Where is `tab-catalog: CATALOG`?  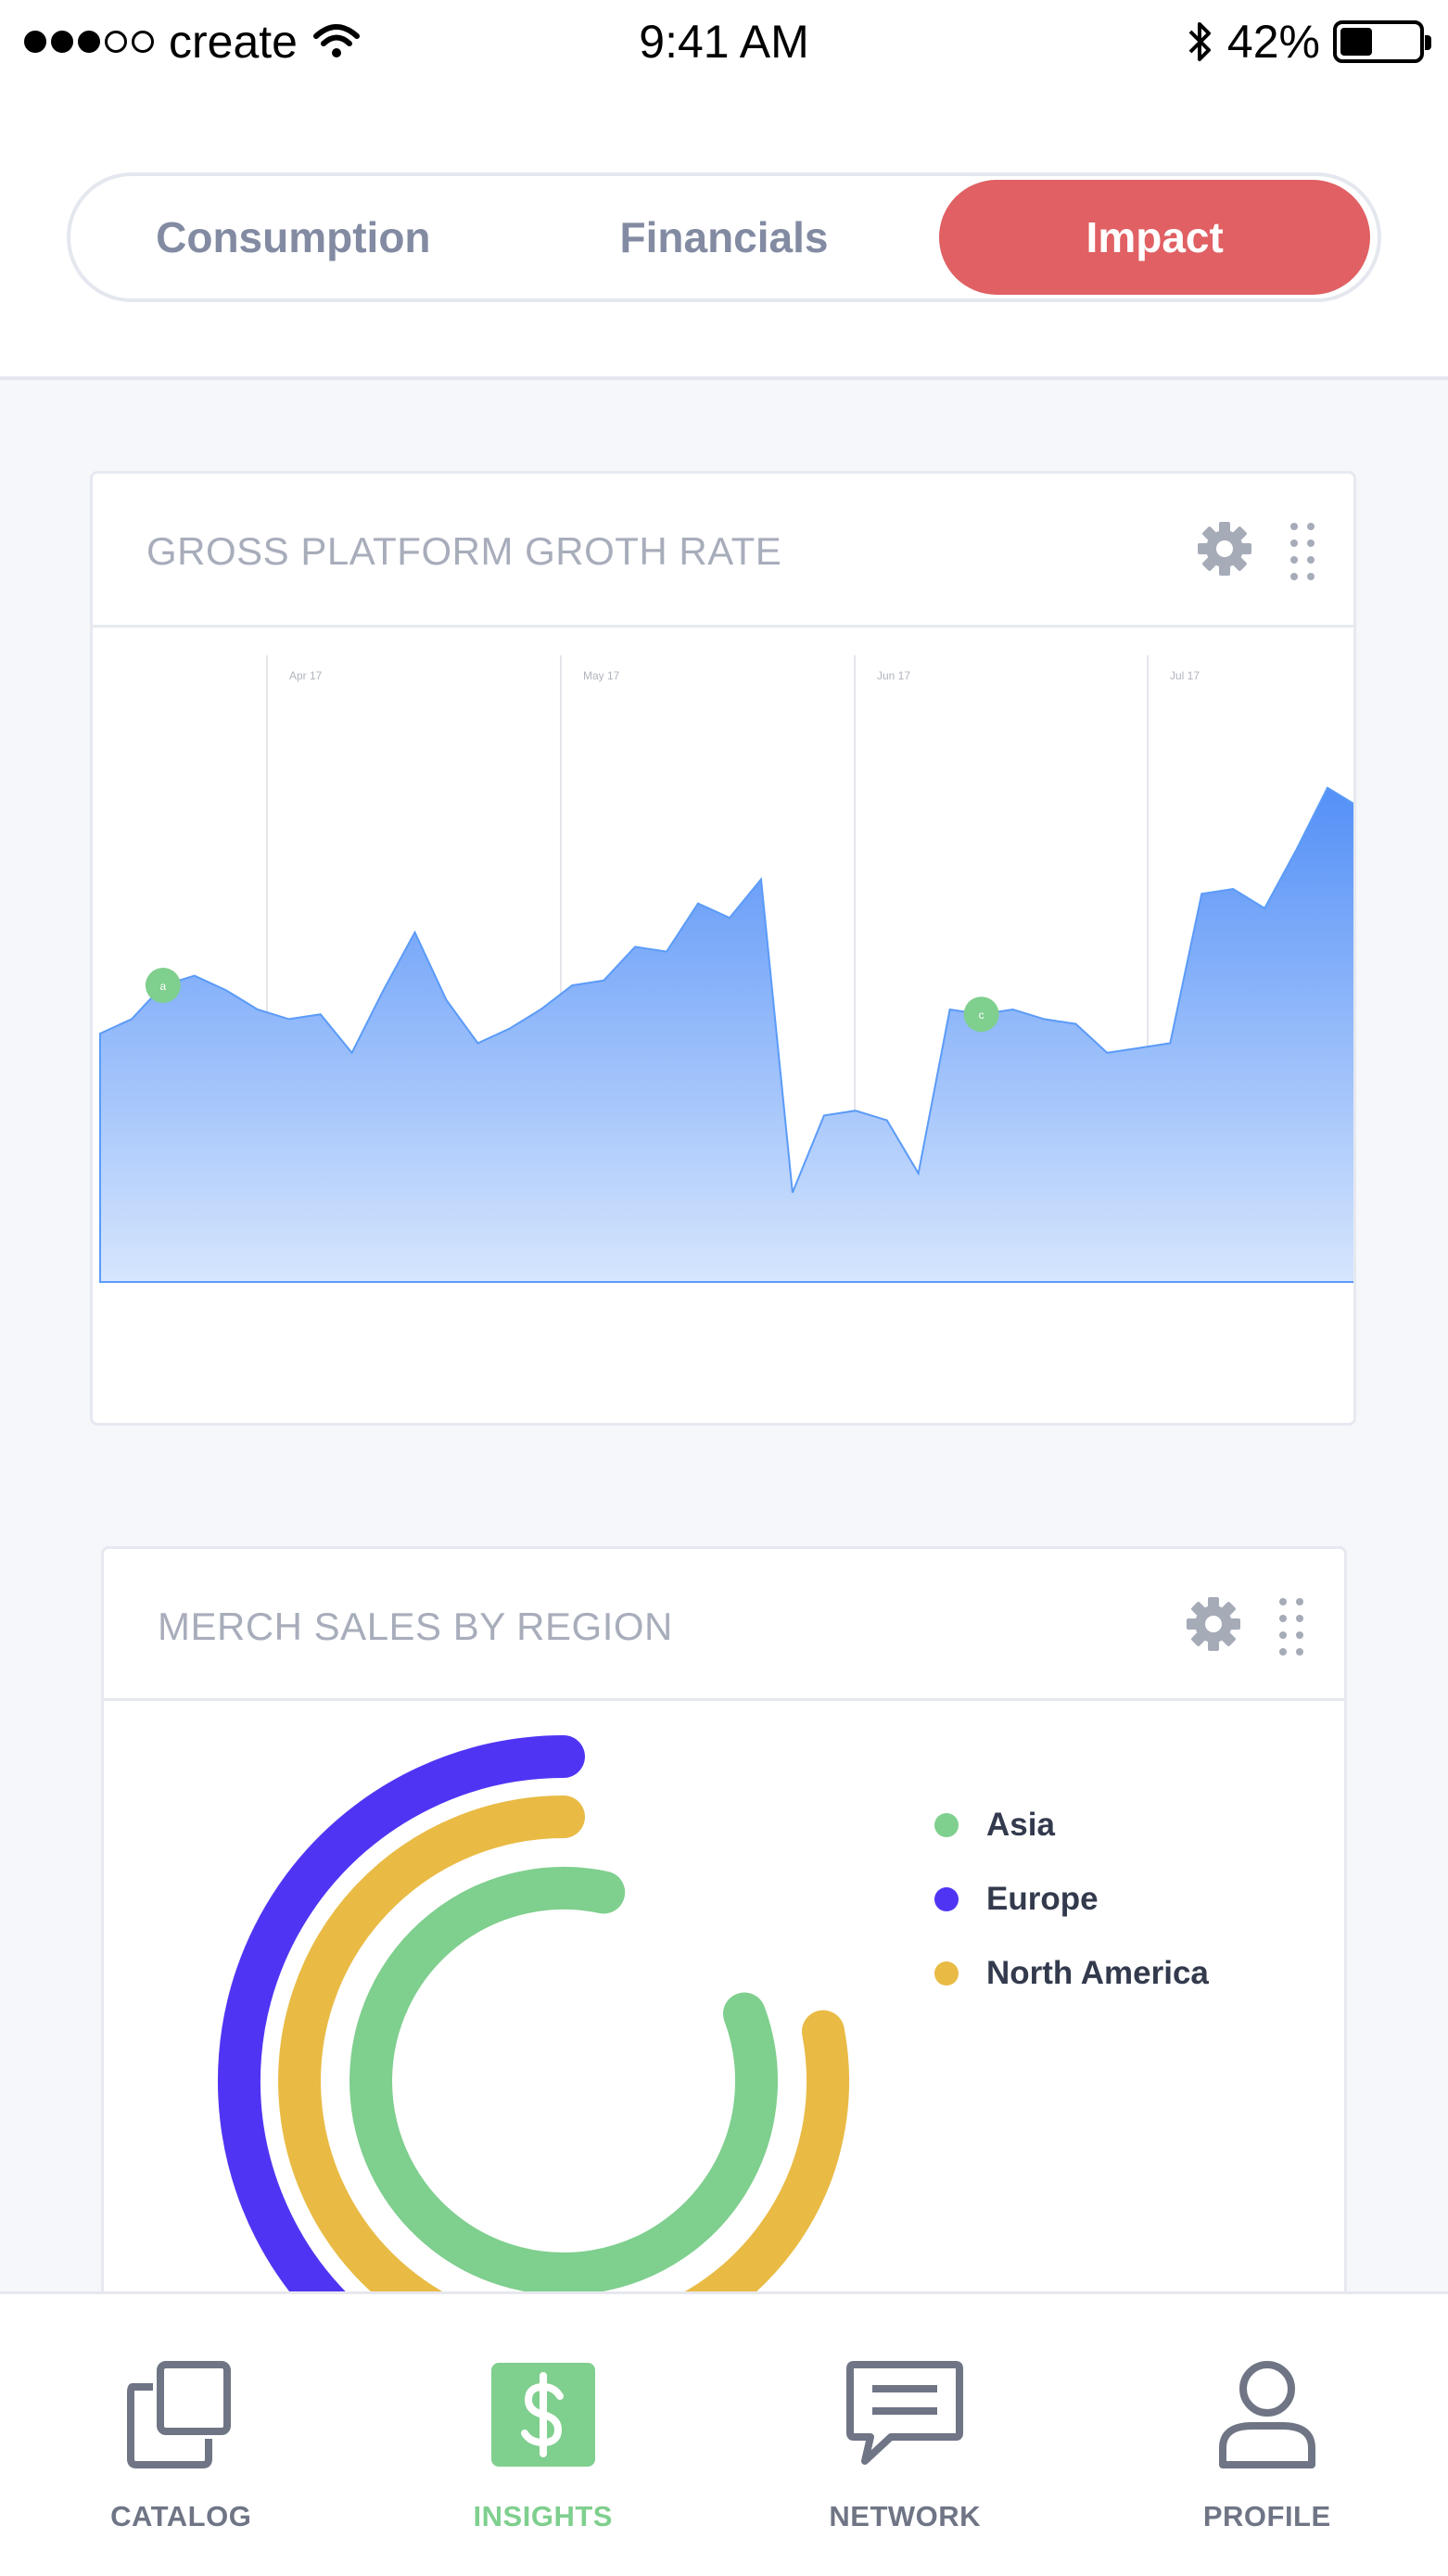
tab-catalog: CATALOG is located at coordinates (181, 2435).